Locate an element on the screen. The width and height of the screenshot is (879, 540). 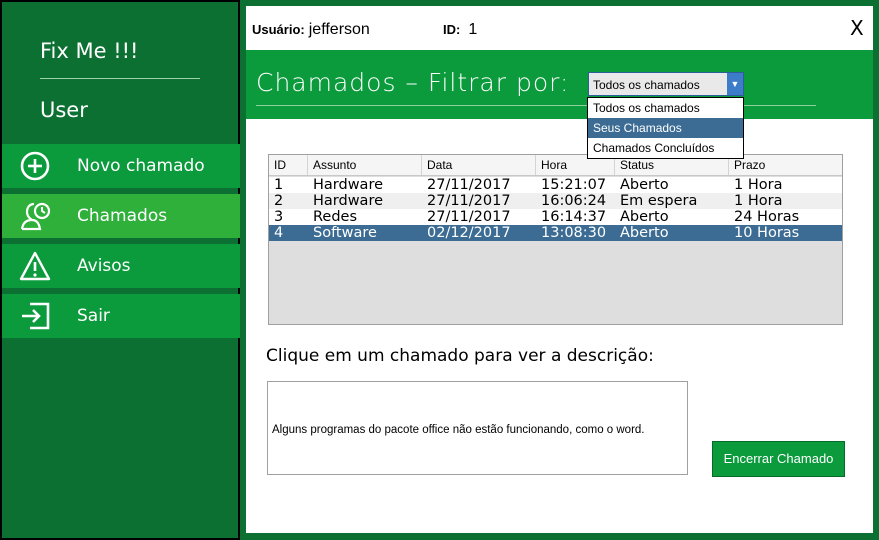
id-info: ID: 1 is located at coordinates (460, 30).